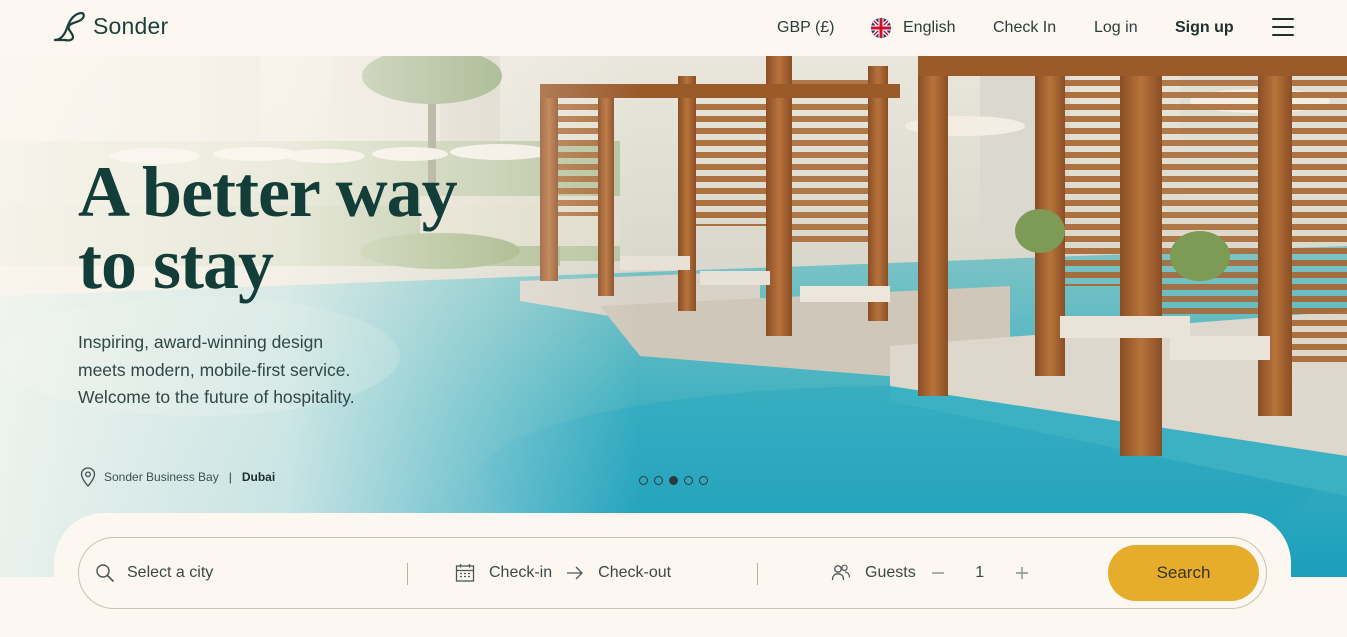 This screenshot has width=1347, height=637. I want to click on headline-line-2: to stay, so click(176, 264).